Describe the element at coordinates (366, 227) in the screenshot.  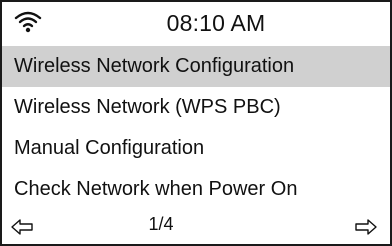
I see `arrow-right-icon` at that location.